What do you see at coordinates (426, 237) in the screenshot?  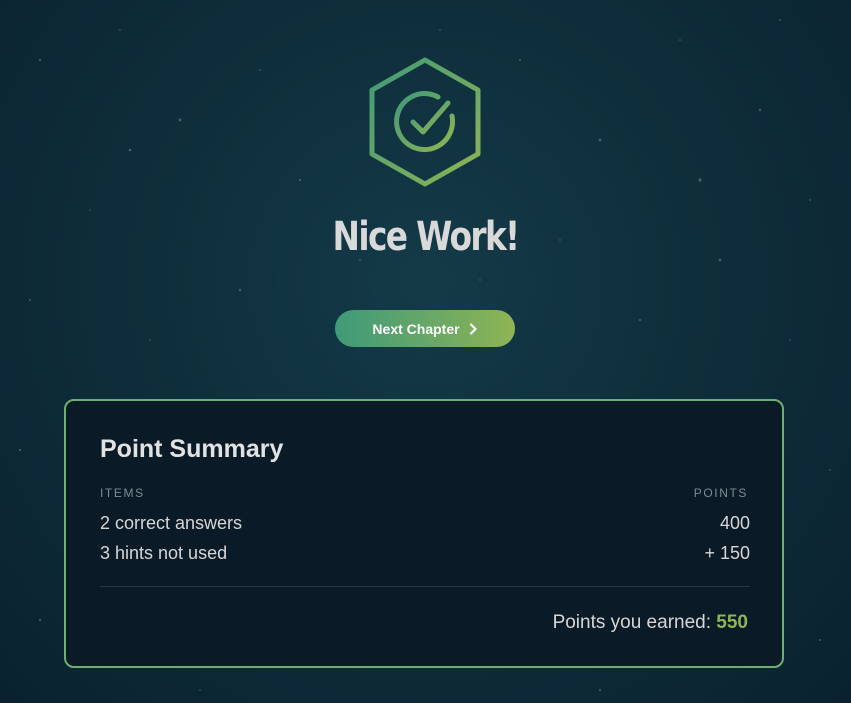 I see `page-title: Nice Work!` at bounding box center [426, 237].